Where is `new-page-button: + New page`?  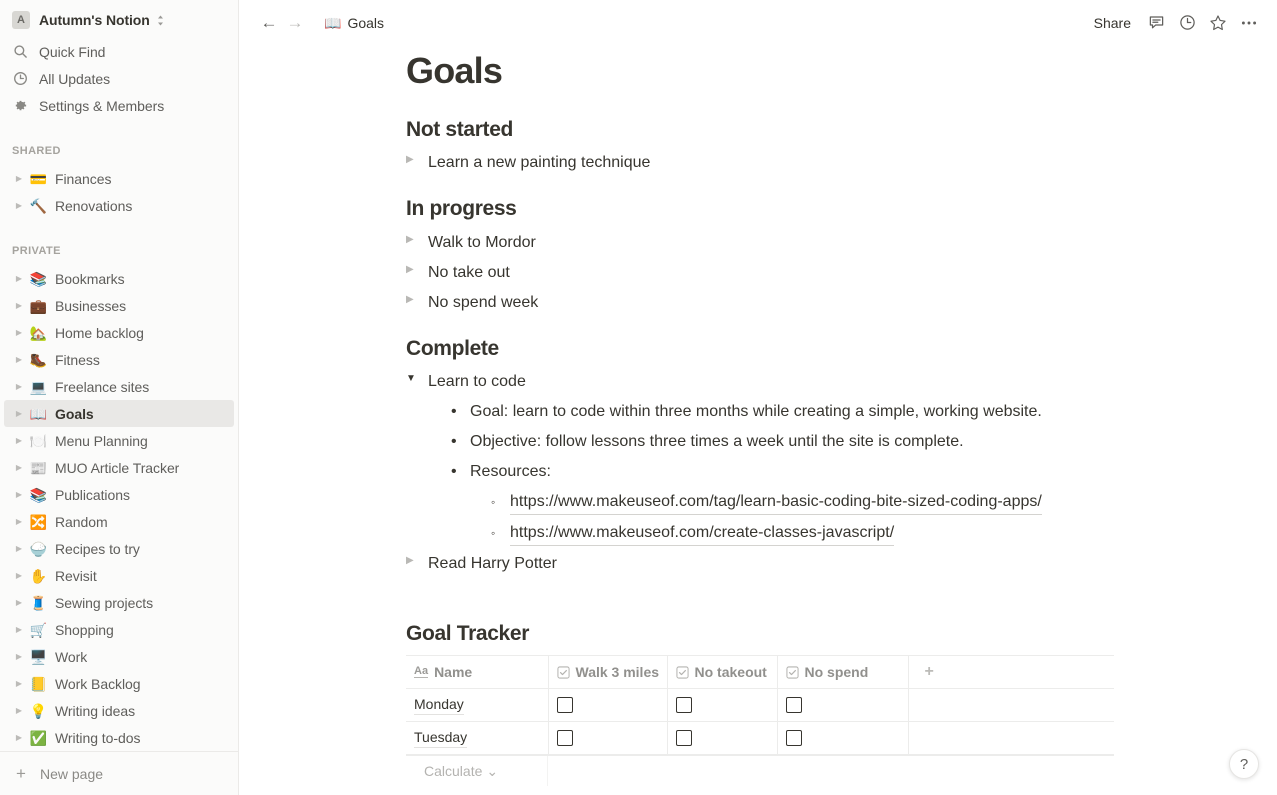
new-page-button: + New page is located at coordinates (119, 773).